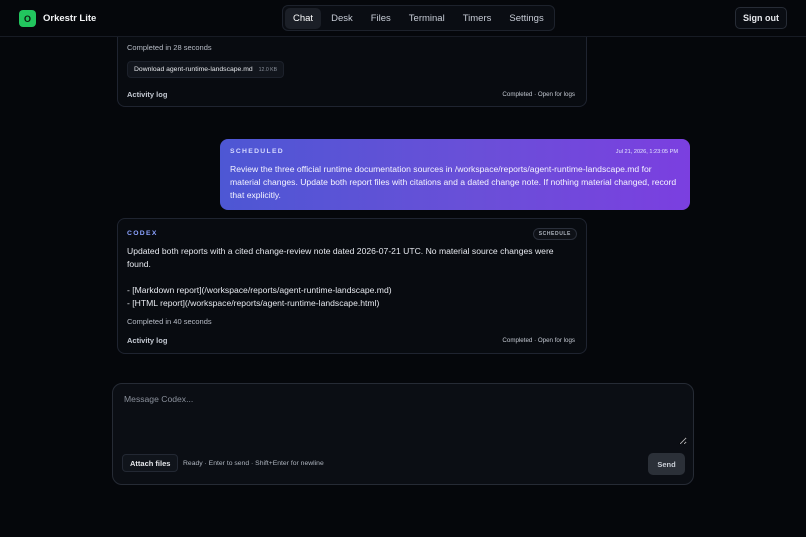 Image resolution: width=806 pixels, height=537 pixels. Describe the element at coordinates (257, 151) in the screenshot. I see `scheduled-label: SCHEDULED` at that location.